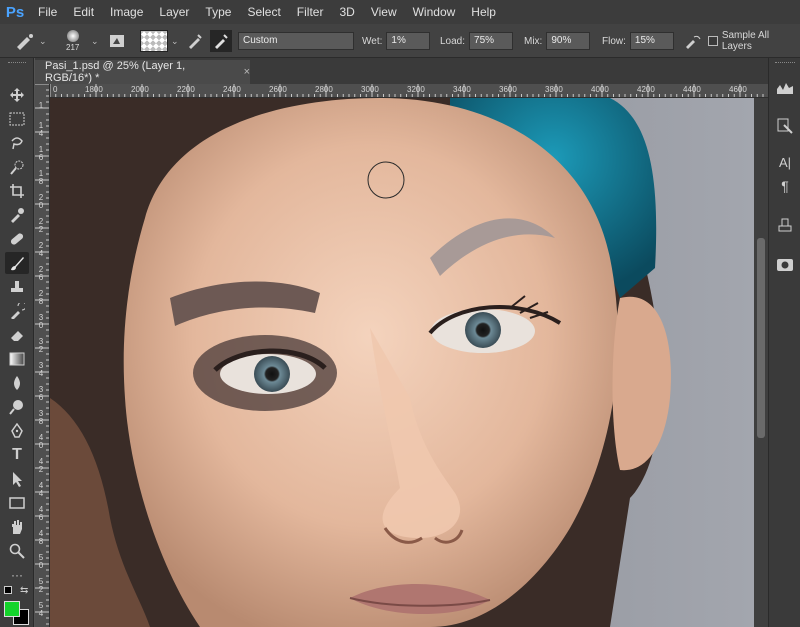 The height and width of the screenshot is (627, 800). I want to click on more-icon: ···, so click(17, 575).